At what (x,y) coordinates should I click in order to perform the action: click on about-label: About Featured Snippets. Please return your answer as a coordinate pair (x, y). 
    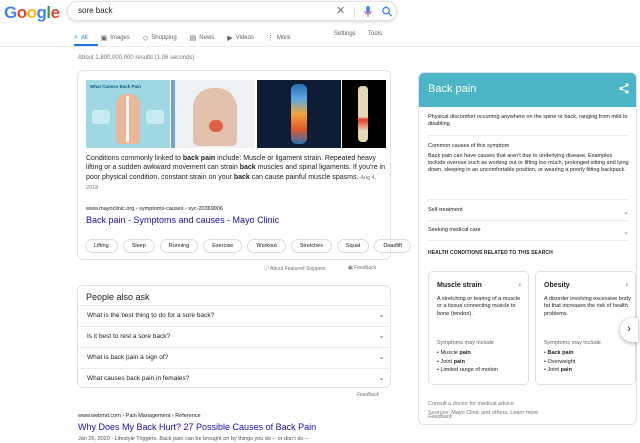
    Looking at the image, I should click on (298, 269).